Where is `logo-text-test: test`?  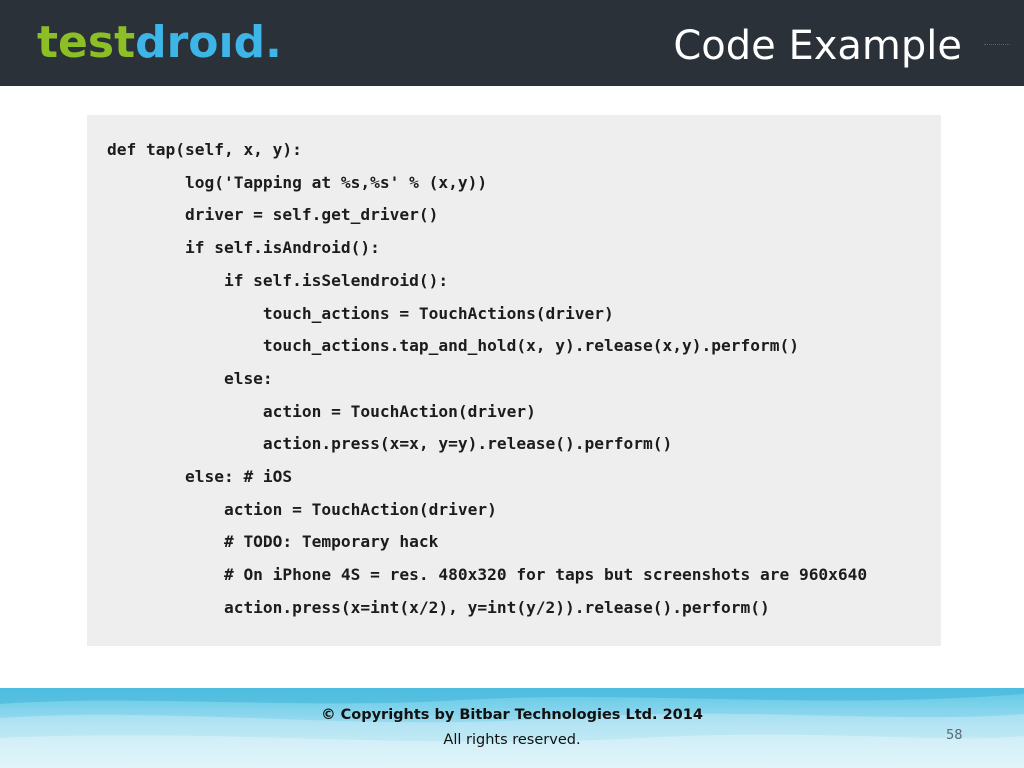
logo-text-test: test is located at coordinates (86, 42).